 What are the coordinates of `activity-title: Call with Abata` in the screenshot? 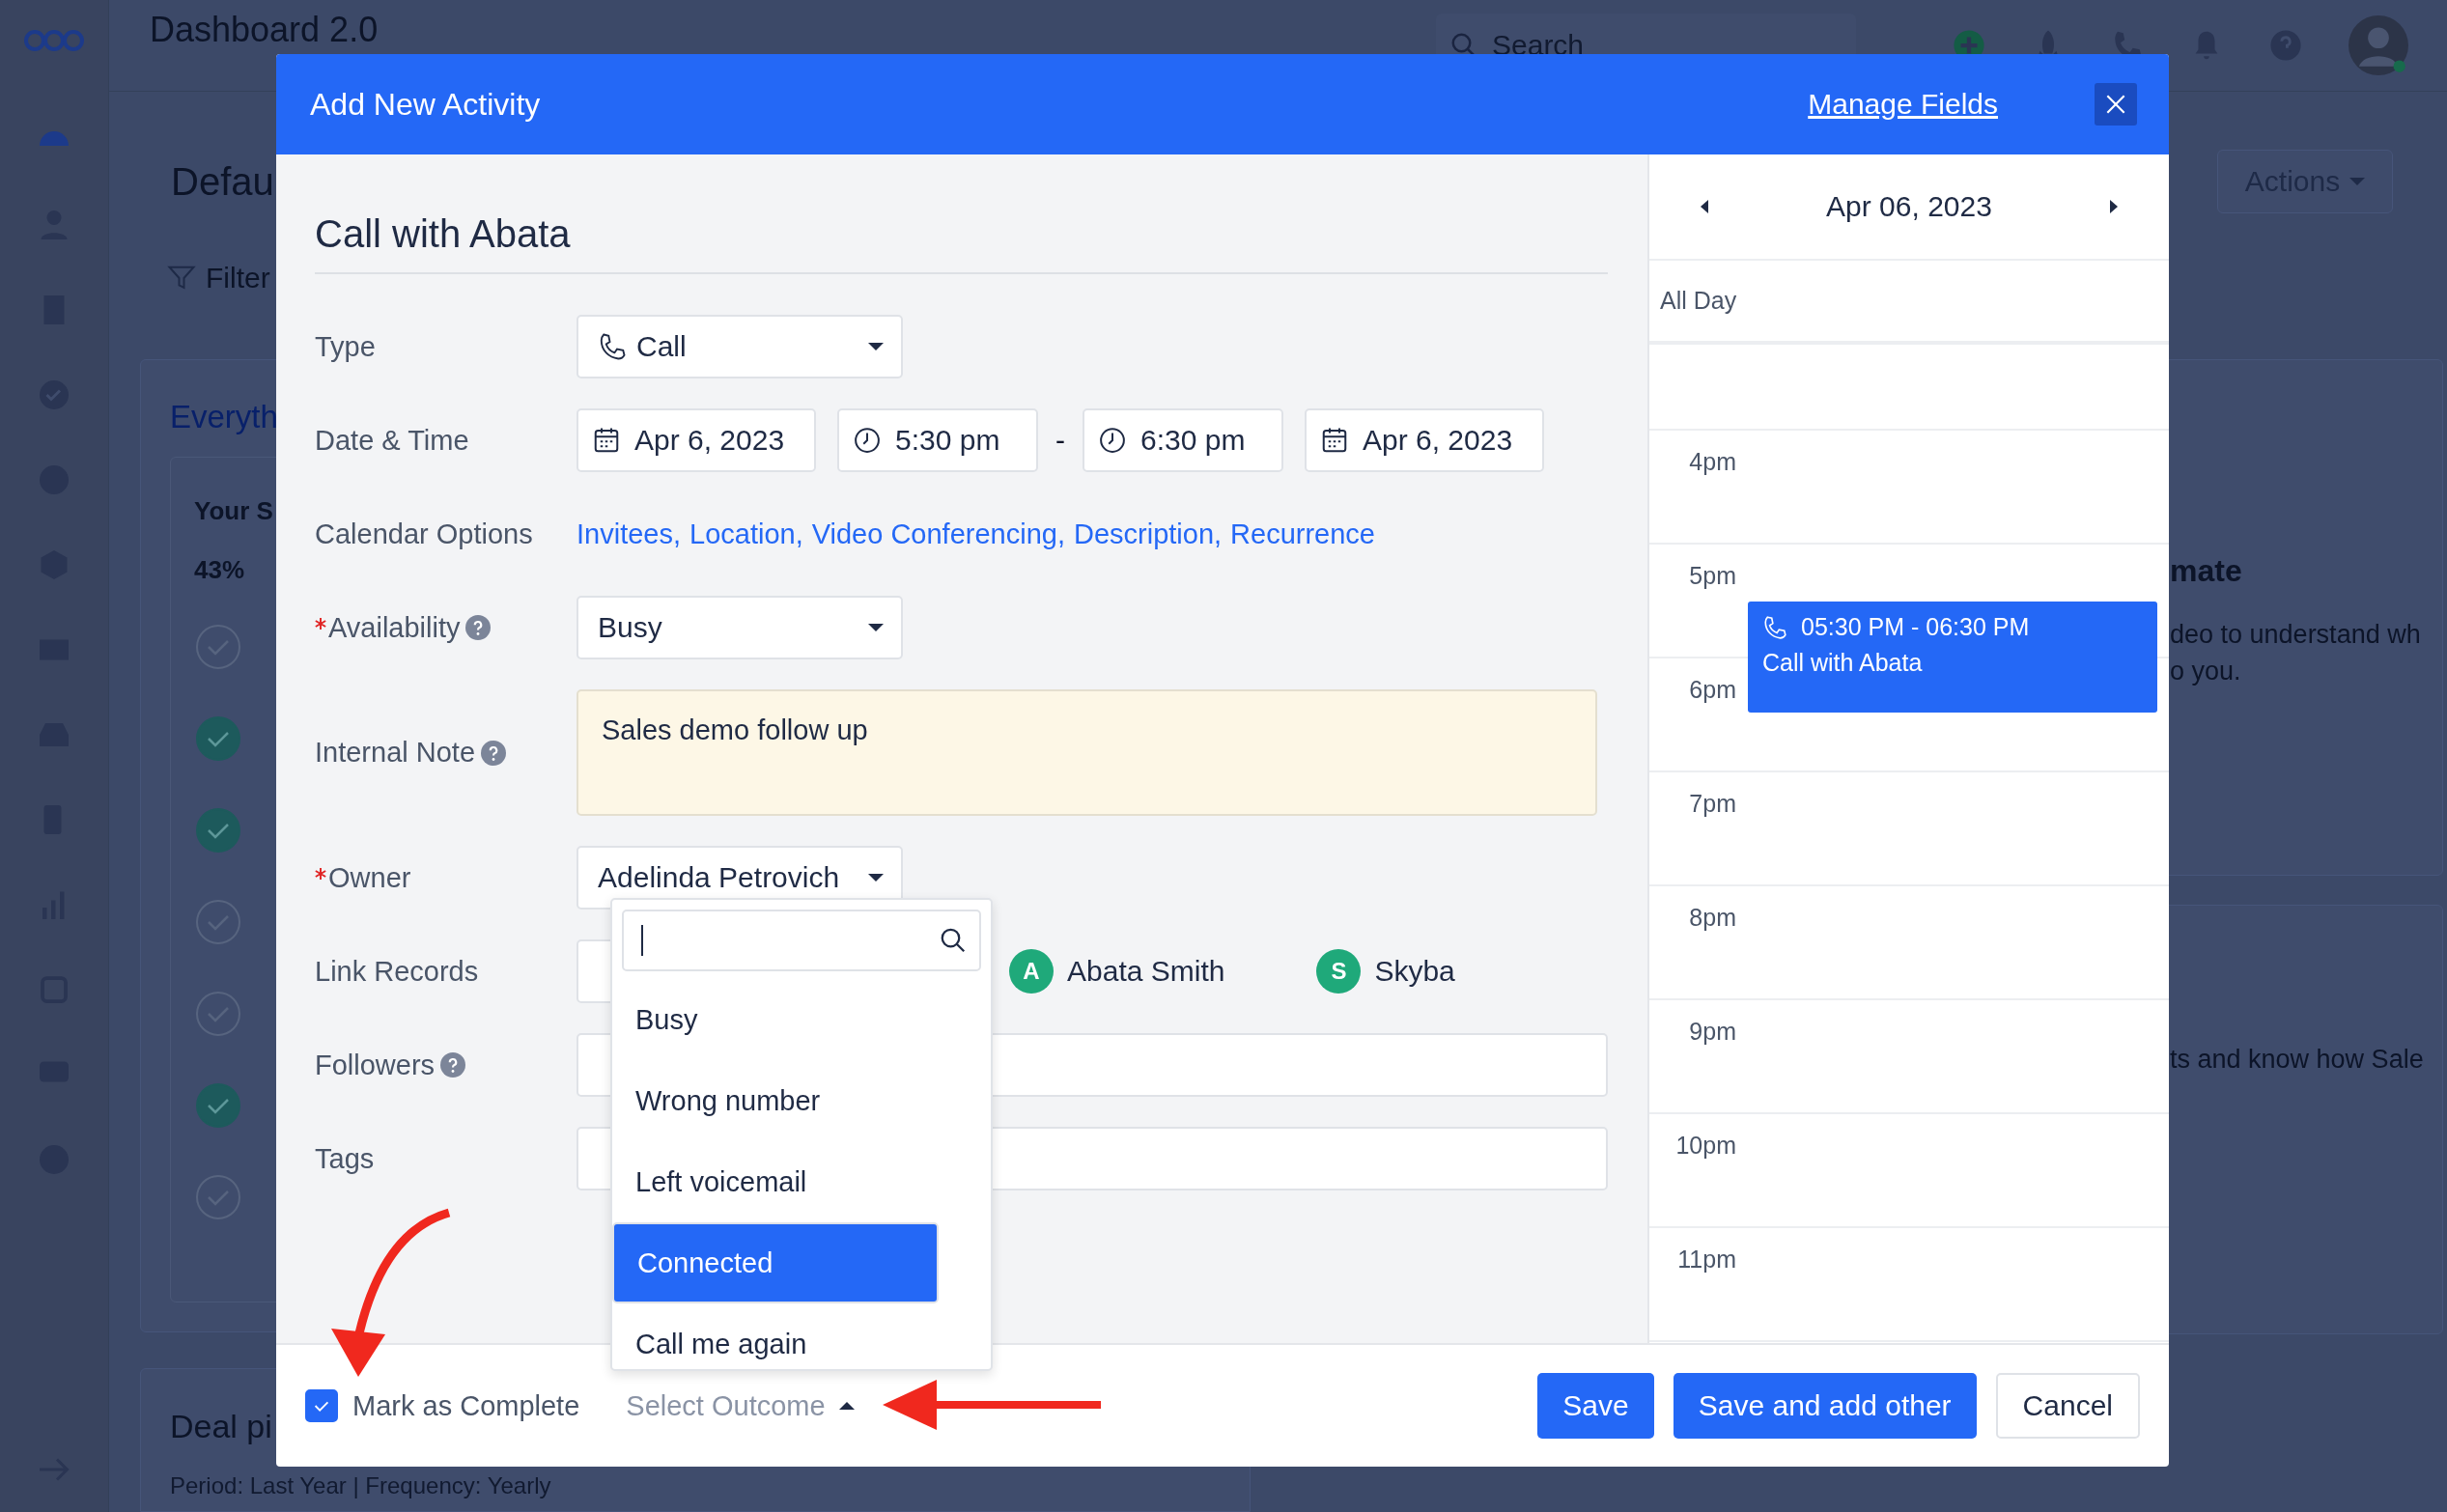 It's located at (961, 242).